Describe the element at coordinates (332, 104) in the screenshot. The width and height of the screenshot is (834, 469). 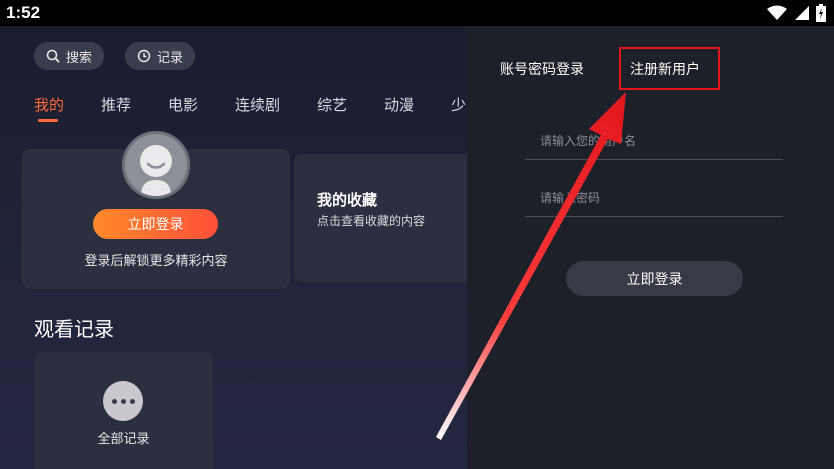
I see `tab-variety: 综艺` at that location.